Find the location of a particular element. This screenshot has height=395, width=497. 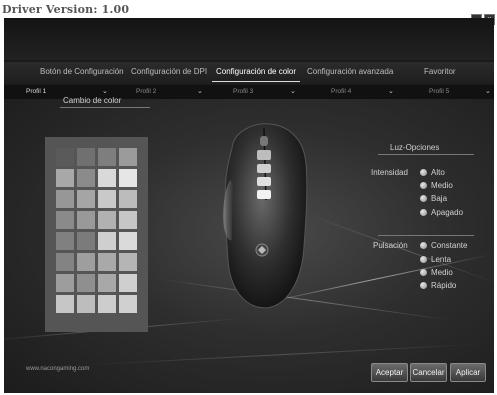

tab-color-config: Configuración de color is located at coordinates (256, 71).